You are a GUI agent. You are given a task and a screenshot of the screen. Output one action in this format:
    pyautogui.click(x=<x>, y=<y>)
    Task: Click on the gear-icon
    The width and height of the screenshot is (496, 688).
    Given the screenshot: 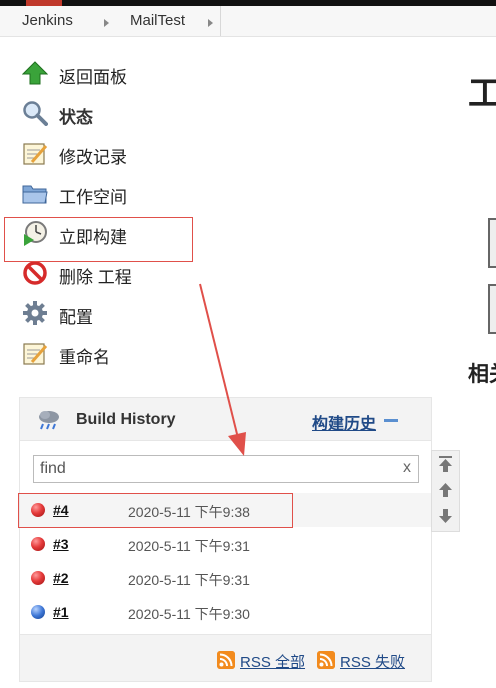 What is the action you would take?
    pyautogui.click(x=35, y=313)
    